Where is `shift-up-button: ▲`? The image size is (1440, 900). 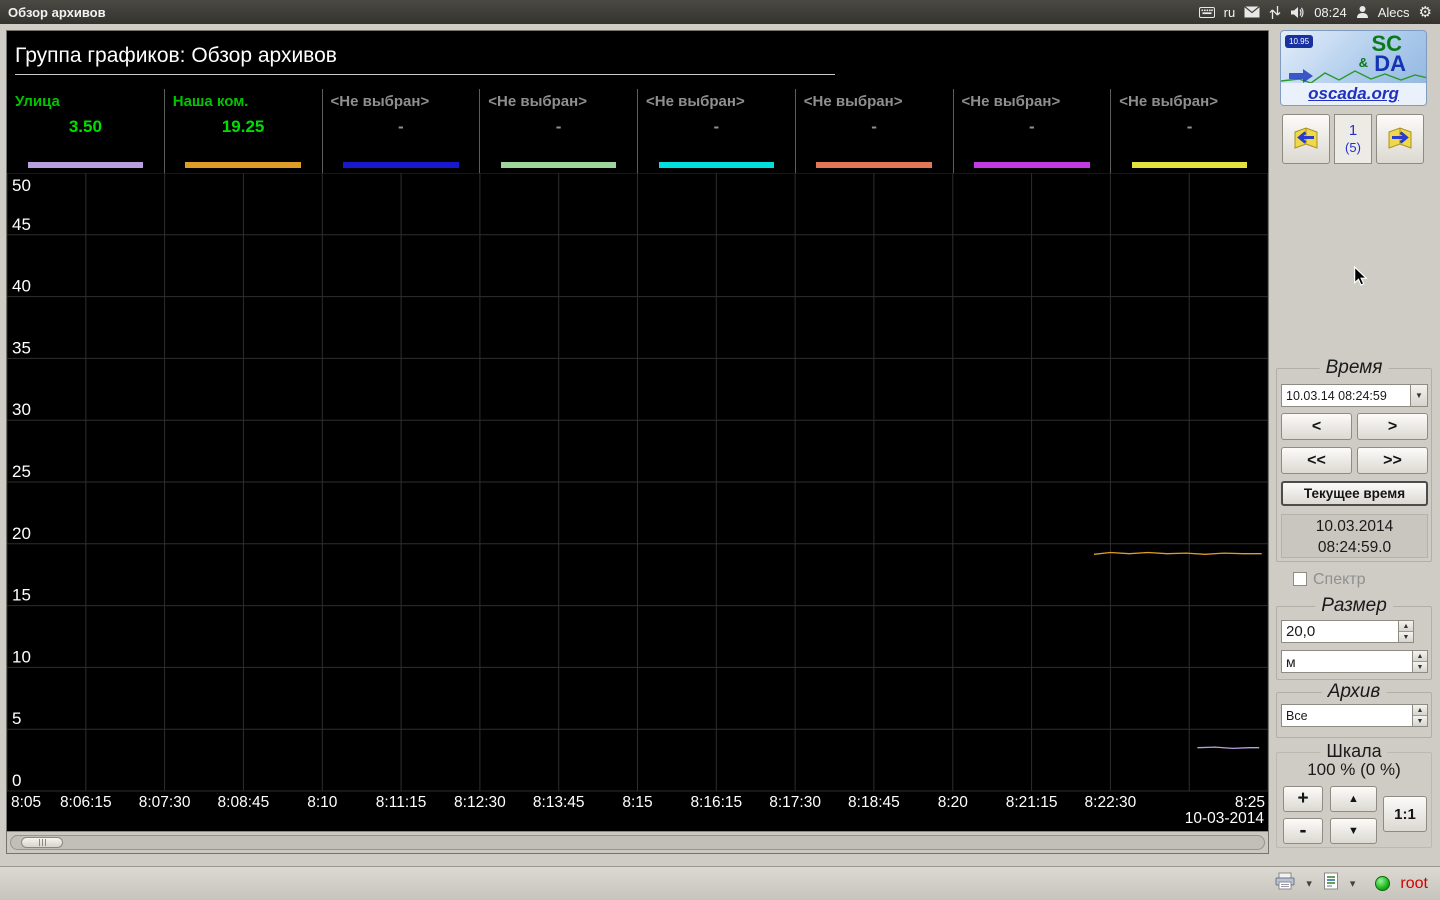
shift-up-button: ▲ is located at coordinates (1353, 799).